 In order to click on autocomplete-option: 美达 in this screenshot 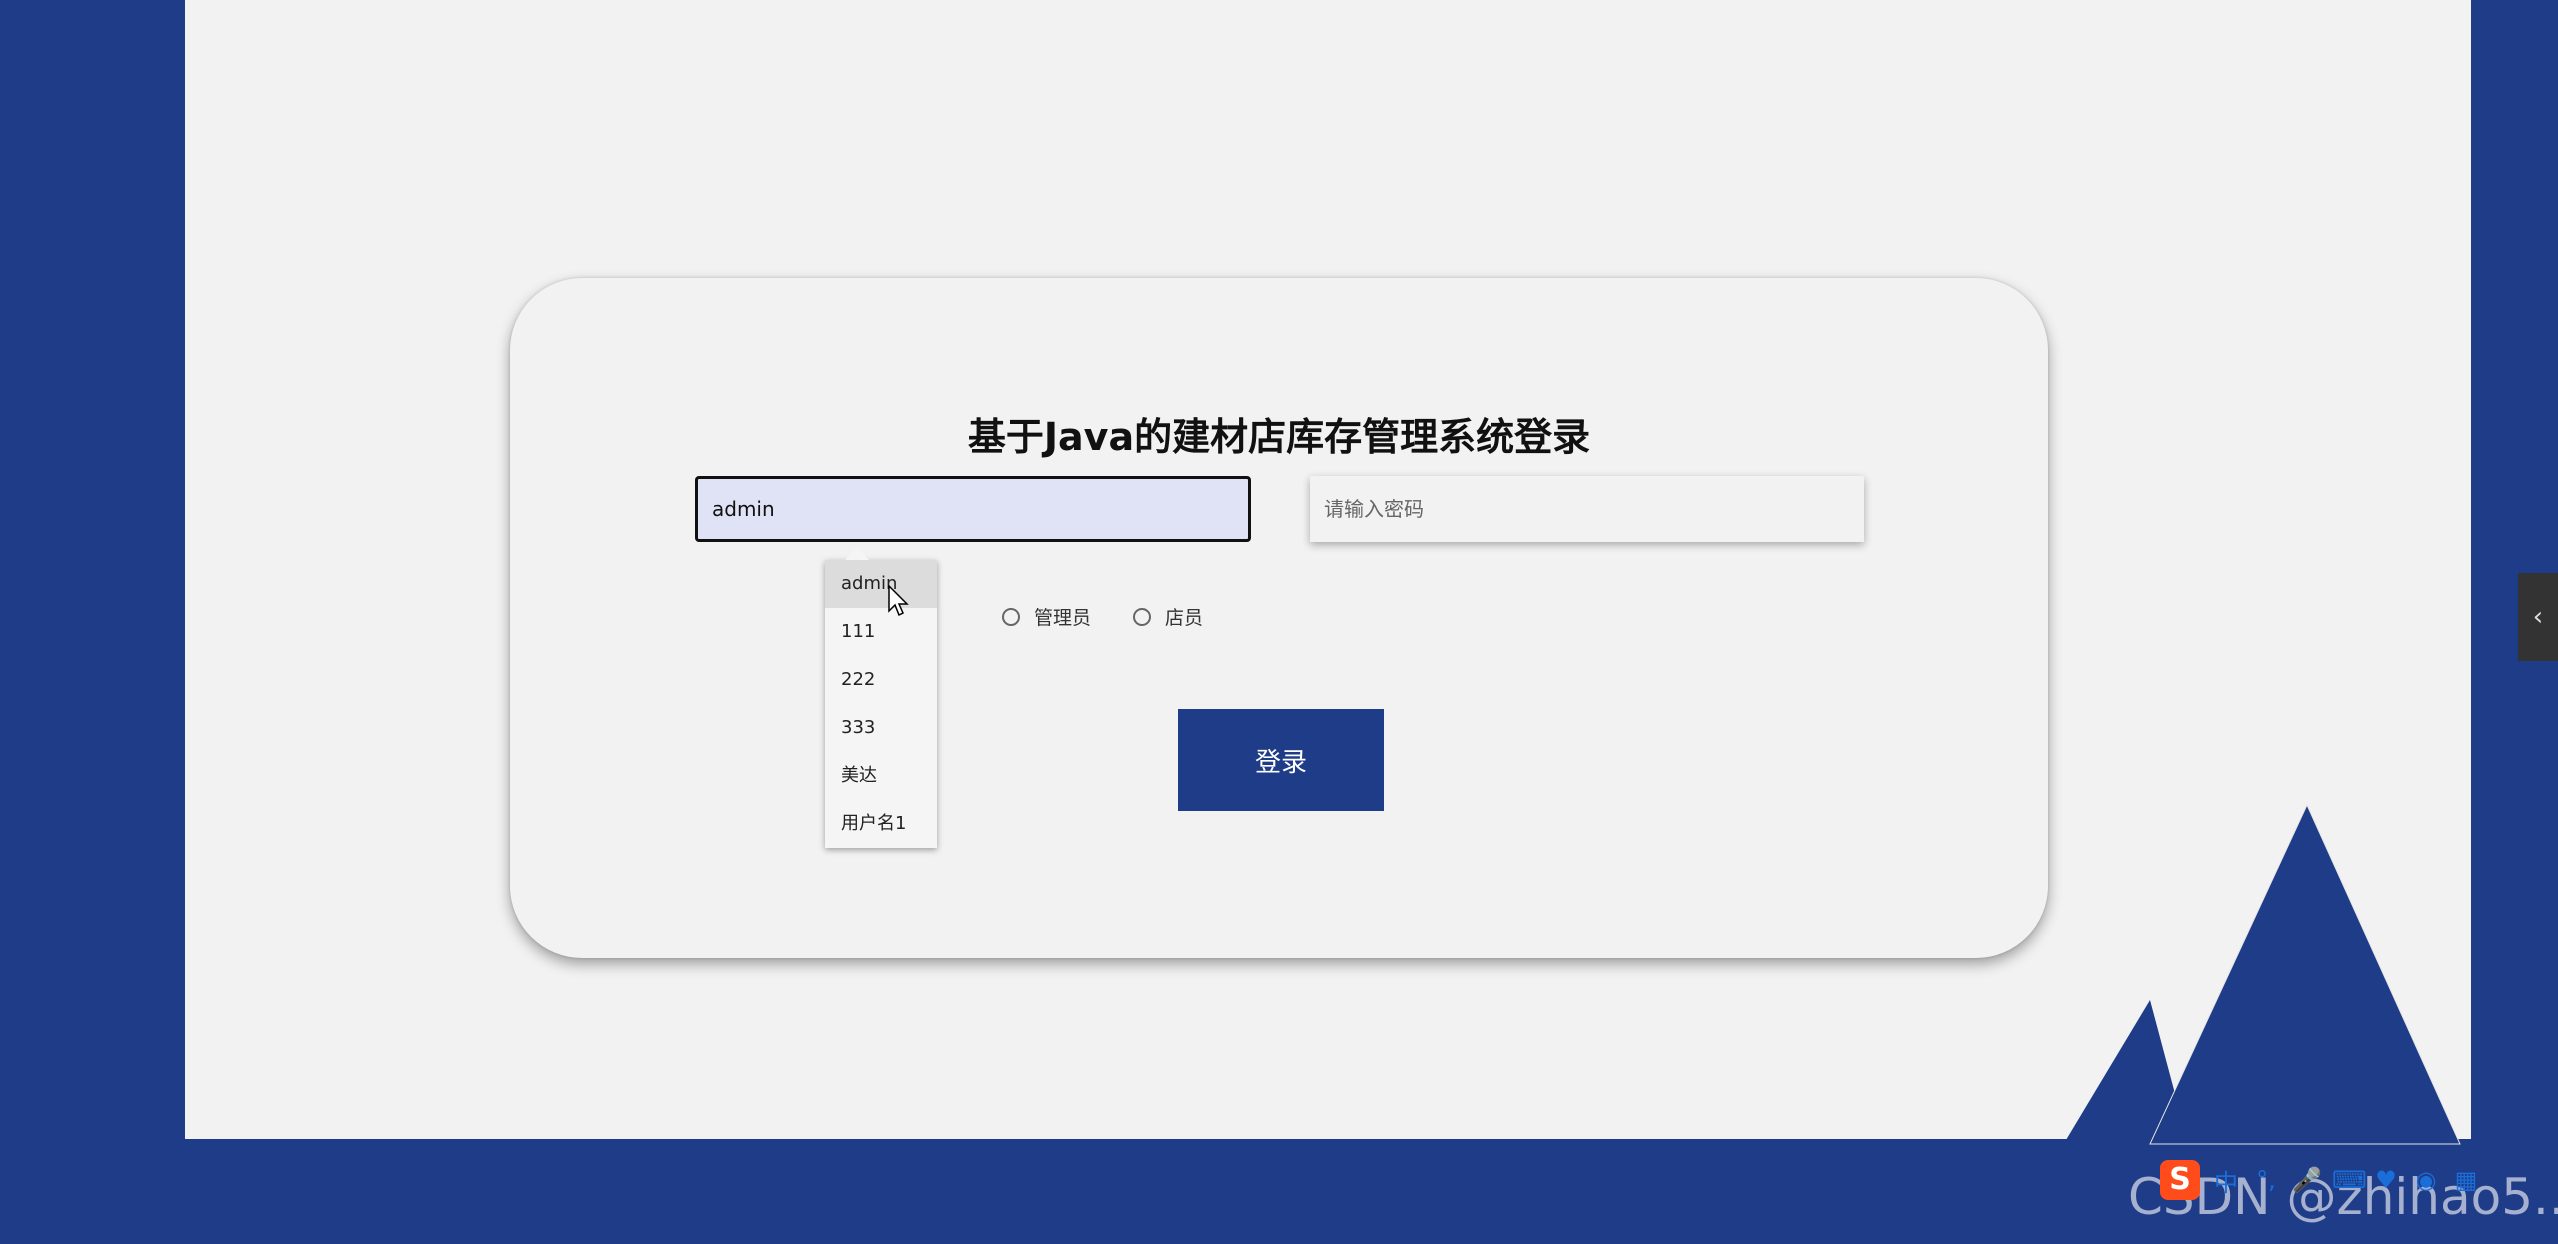, I will do `click(881, 776)`.